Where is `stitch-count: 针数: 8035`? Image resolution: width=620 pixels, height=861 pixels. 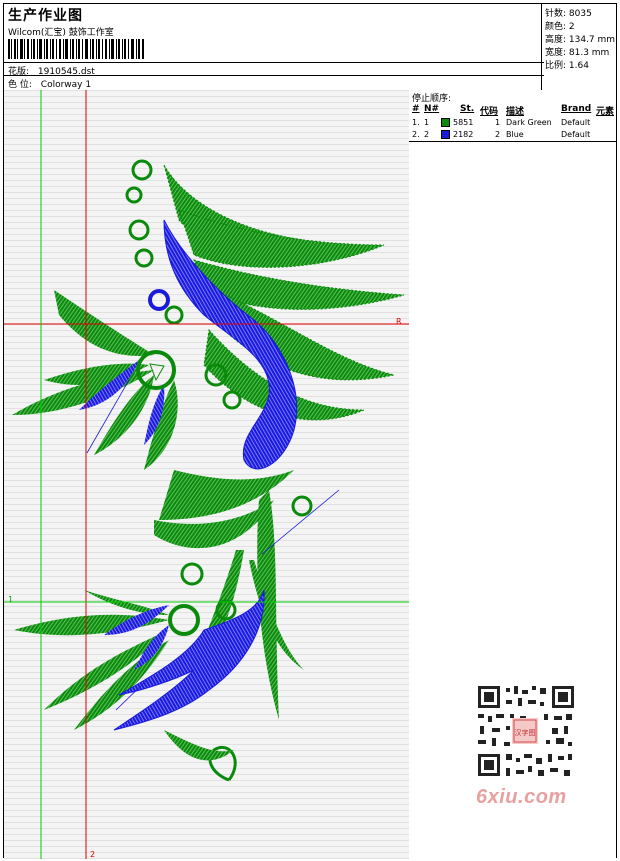
stitch-count: 针数: 8035 is located at coordinates (568, 14).